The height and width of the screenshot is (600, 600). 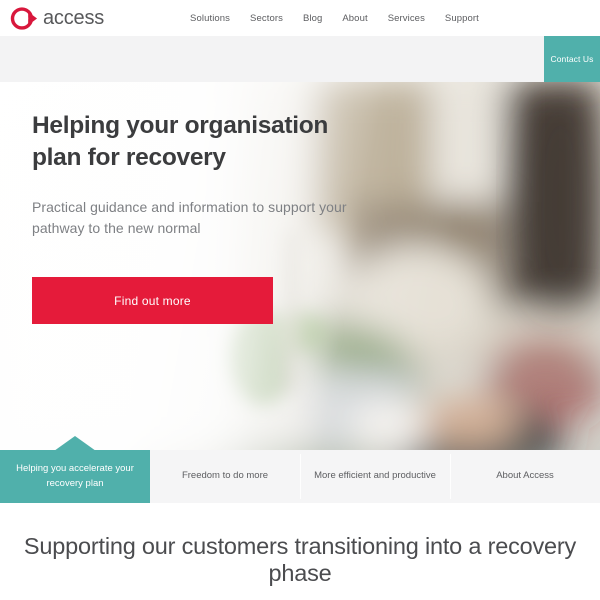 I want to click on secondary-bar, so click(x=300, y=59).